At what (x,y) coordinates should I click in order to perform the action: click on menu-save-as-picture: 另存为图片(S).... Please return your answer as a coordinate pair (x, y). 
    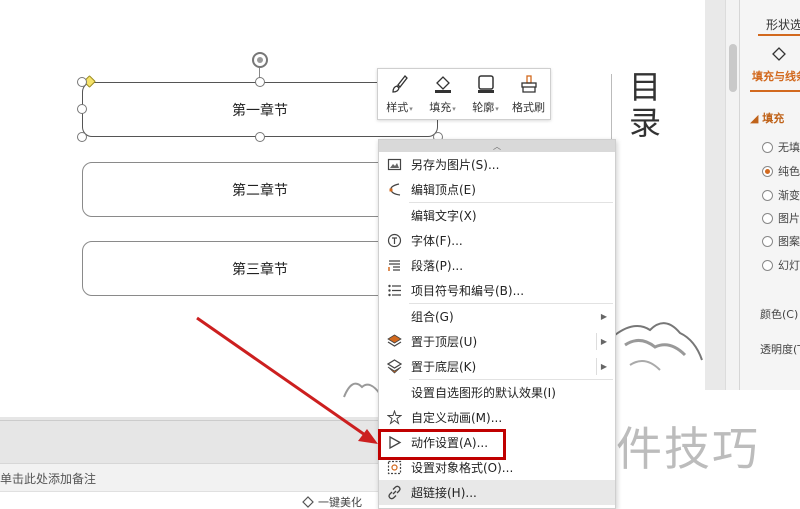
    Looking at the image, I should click on (497, 164).